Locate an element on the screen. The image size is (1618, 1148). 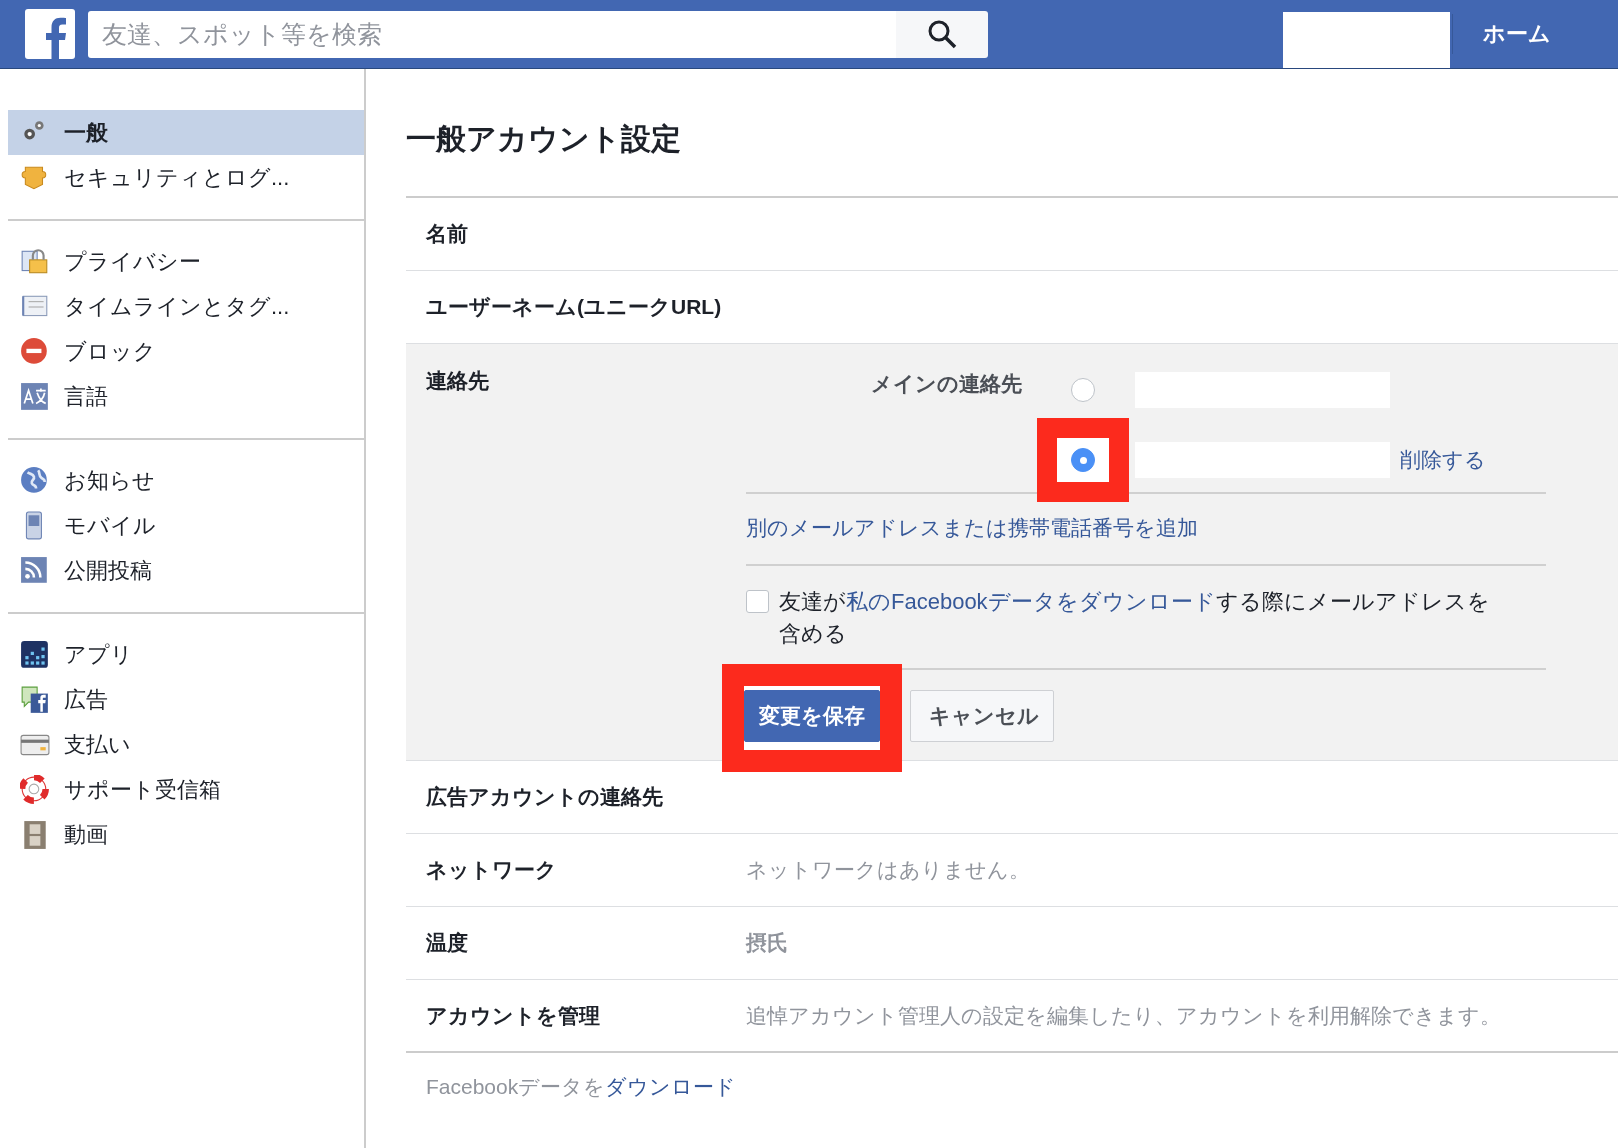
sidebar-item: 公開投稿 is located at coordinates (186, 570).